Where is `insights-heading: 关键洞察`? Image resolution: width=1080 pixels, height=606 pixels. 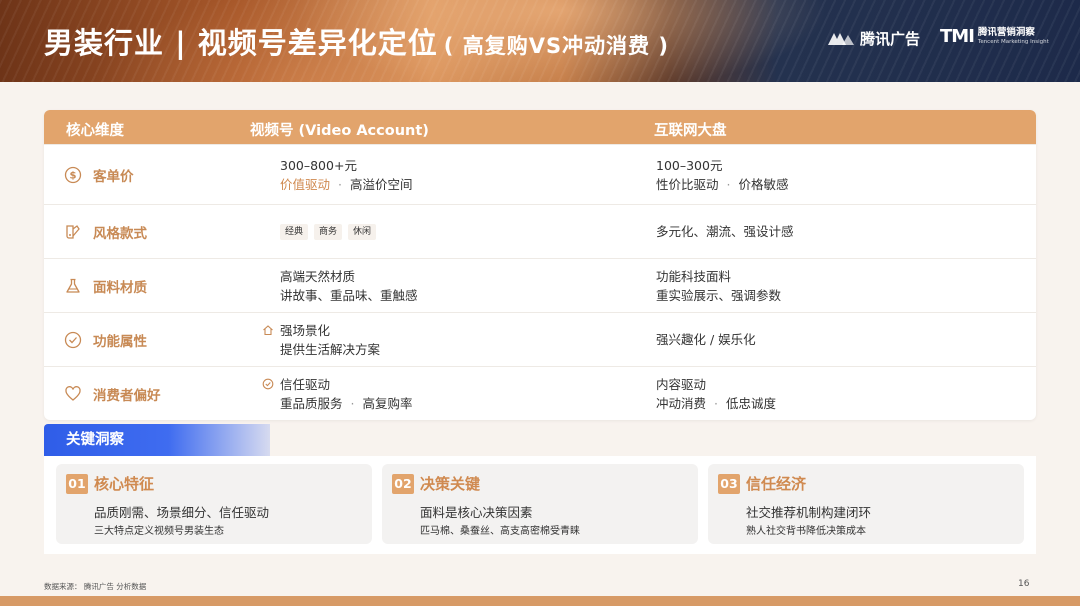
insights-heading: 关键洞察 is located at coordinates (157, 440).